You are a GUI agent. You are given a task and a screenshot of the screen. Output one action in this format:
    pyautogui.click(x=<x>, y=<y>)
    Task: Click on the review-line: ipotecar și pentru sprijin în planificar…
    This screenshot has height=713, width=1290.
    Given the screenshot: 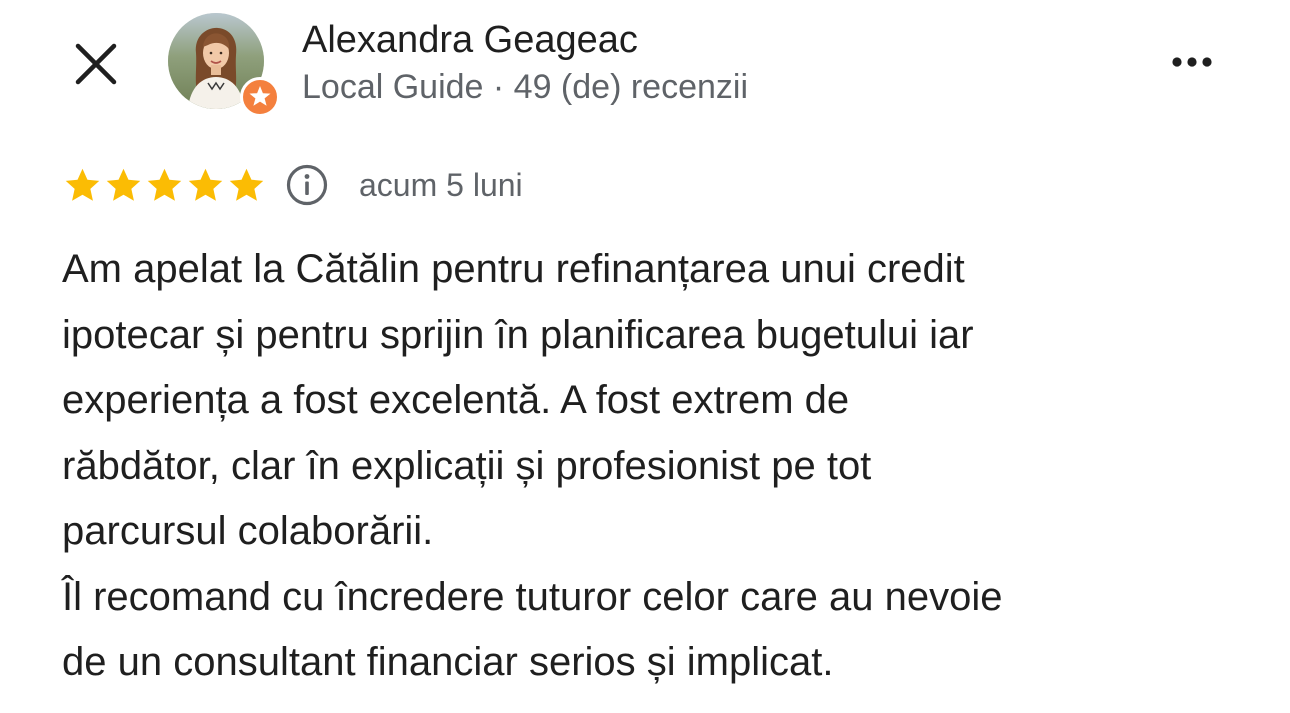 What is the action you would take?
    pyautogui.click(x=518, y=334)
    